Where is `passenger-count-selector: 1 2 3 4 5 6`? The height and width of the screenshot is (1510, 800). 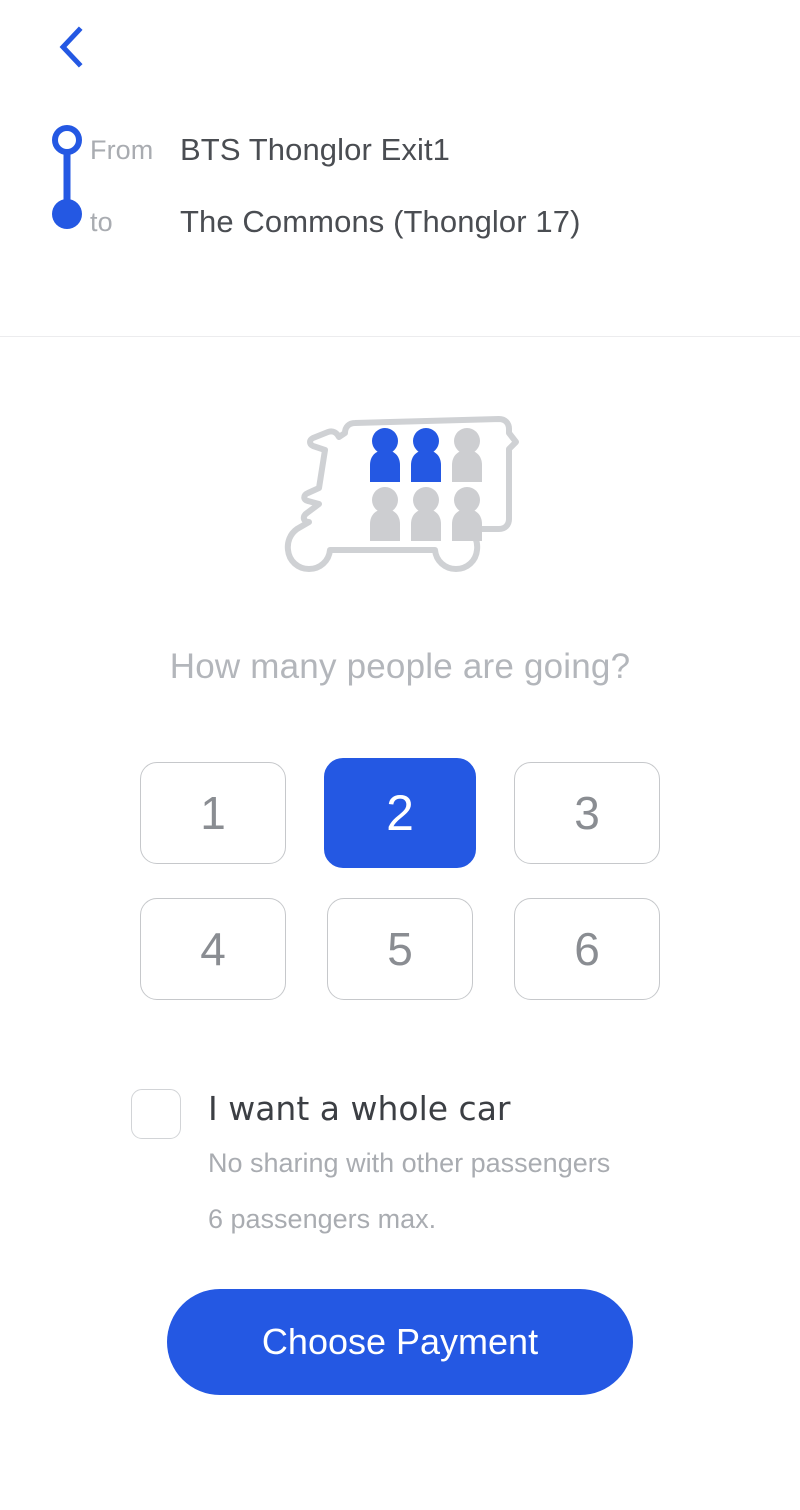 passenger-count-selector: 1 2 3 4 5 6 is located at coordinates (400, 881).